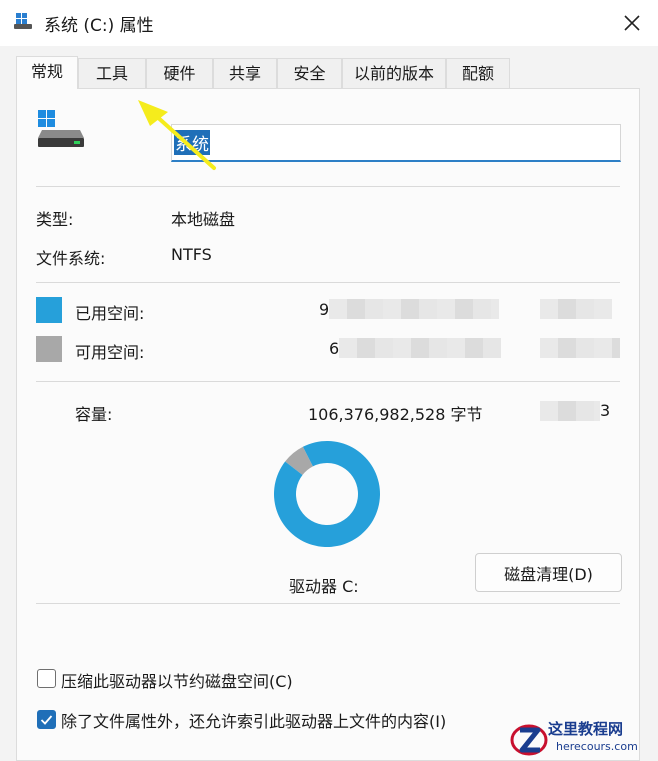 This screenshot has width=658, height=761. Describe the element at coordinates (49, 310) in the screenshot. I see `used-space-swatch` at that location.